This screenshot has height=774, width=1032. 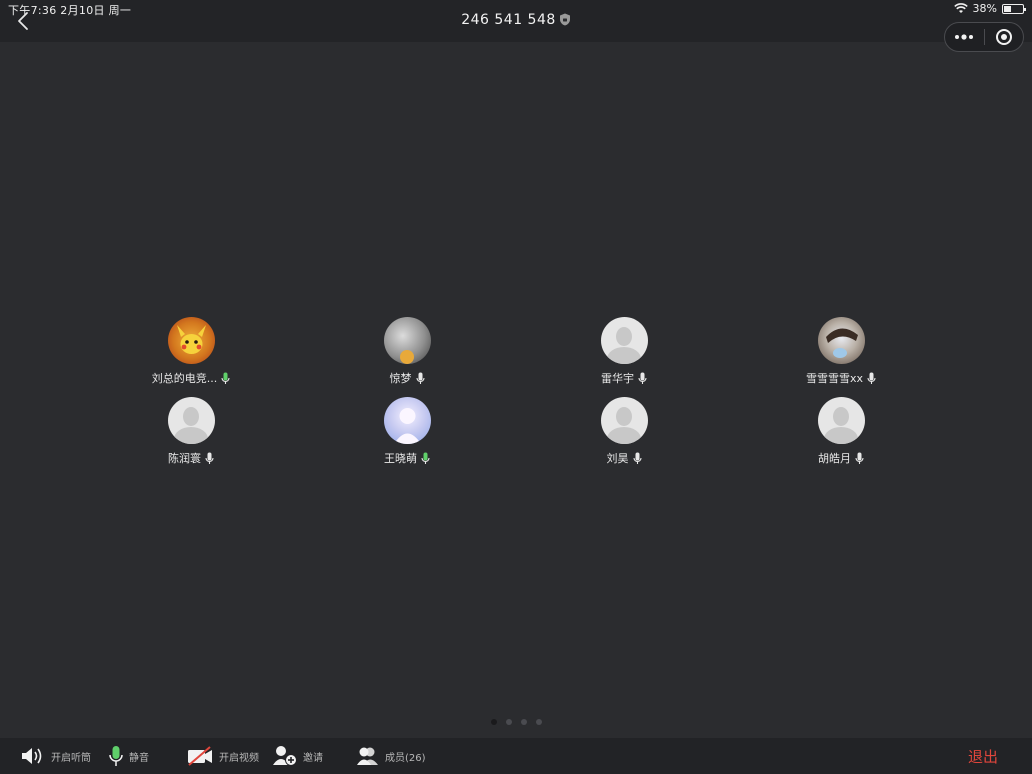 I want to click on shield-icon, so click(x=564, y=19).